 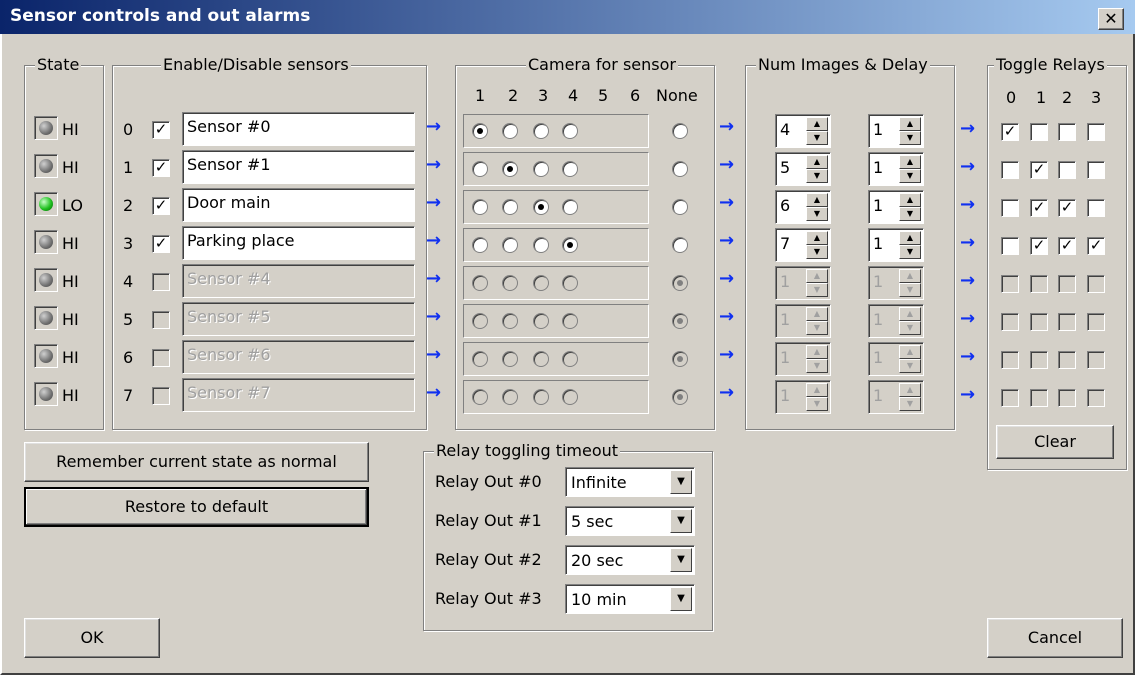 I want to click on num-images-spinner-5: 1 ▲ ▼, so click(x=803, y=321).